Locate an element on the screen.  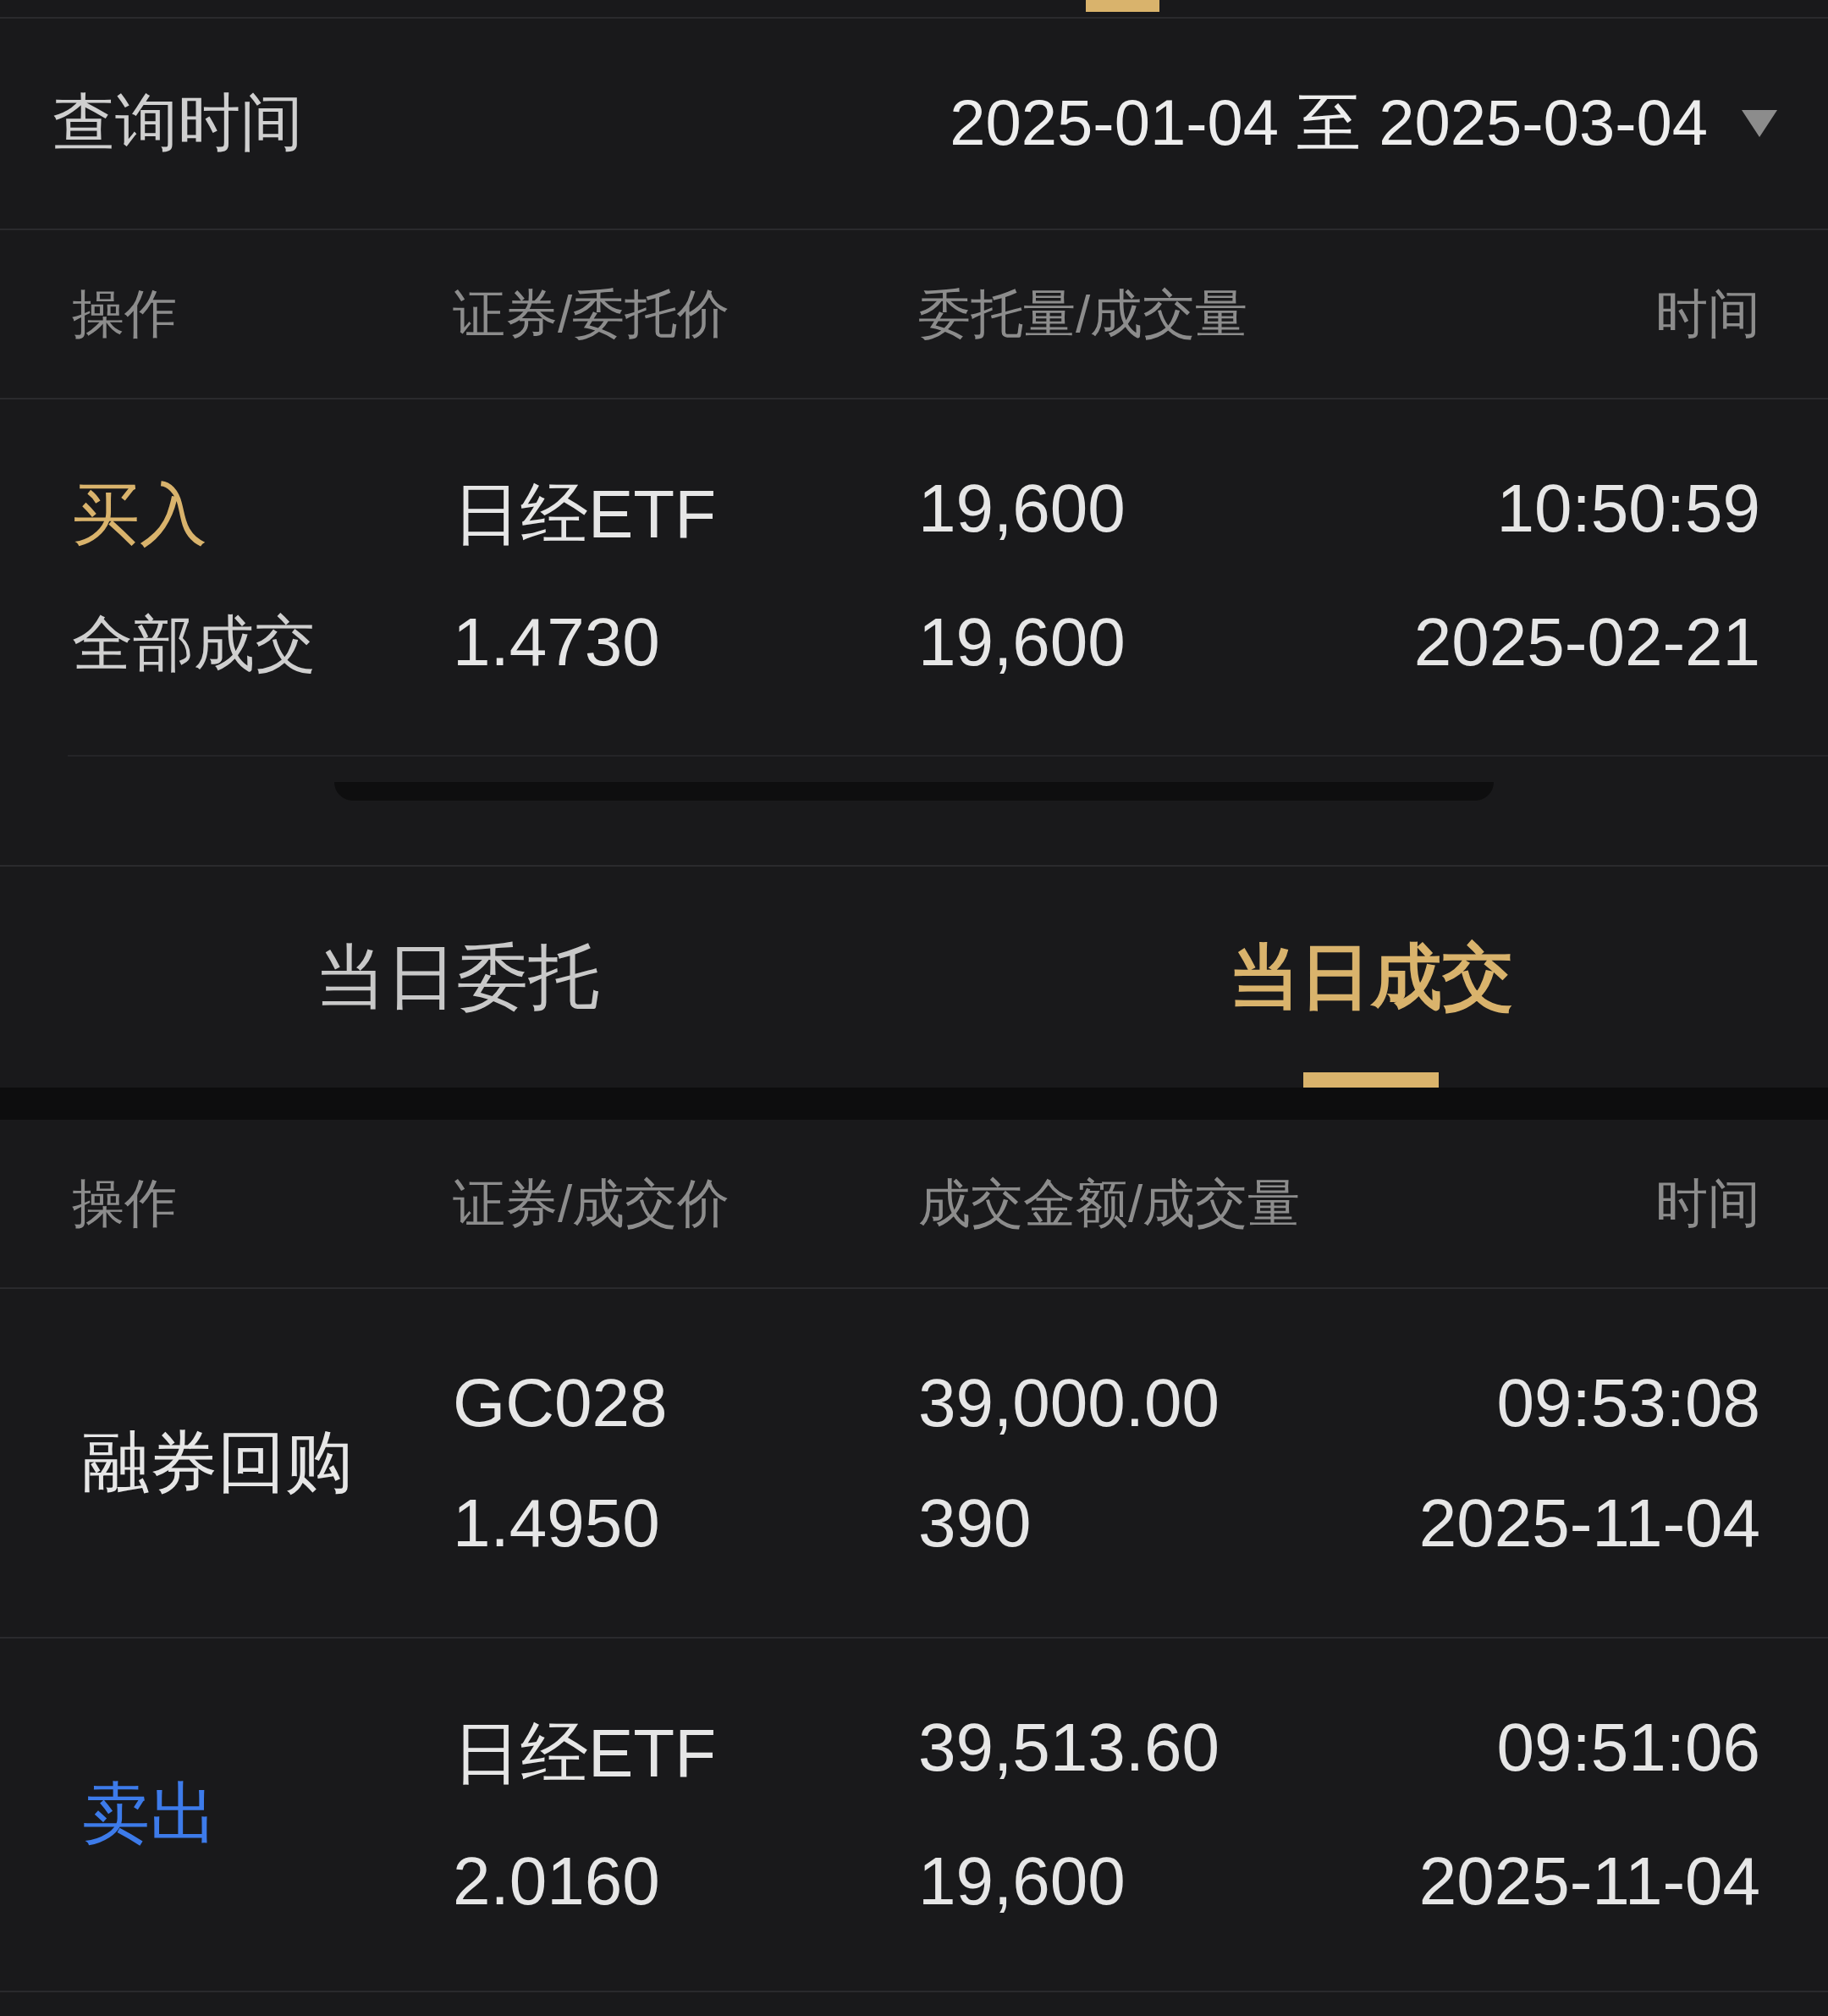
trade-action: 卖出 is located at coordinates (149, 1814).